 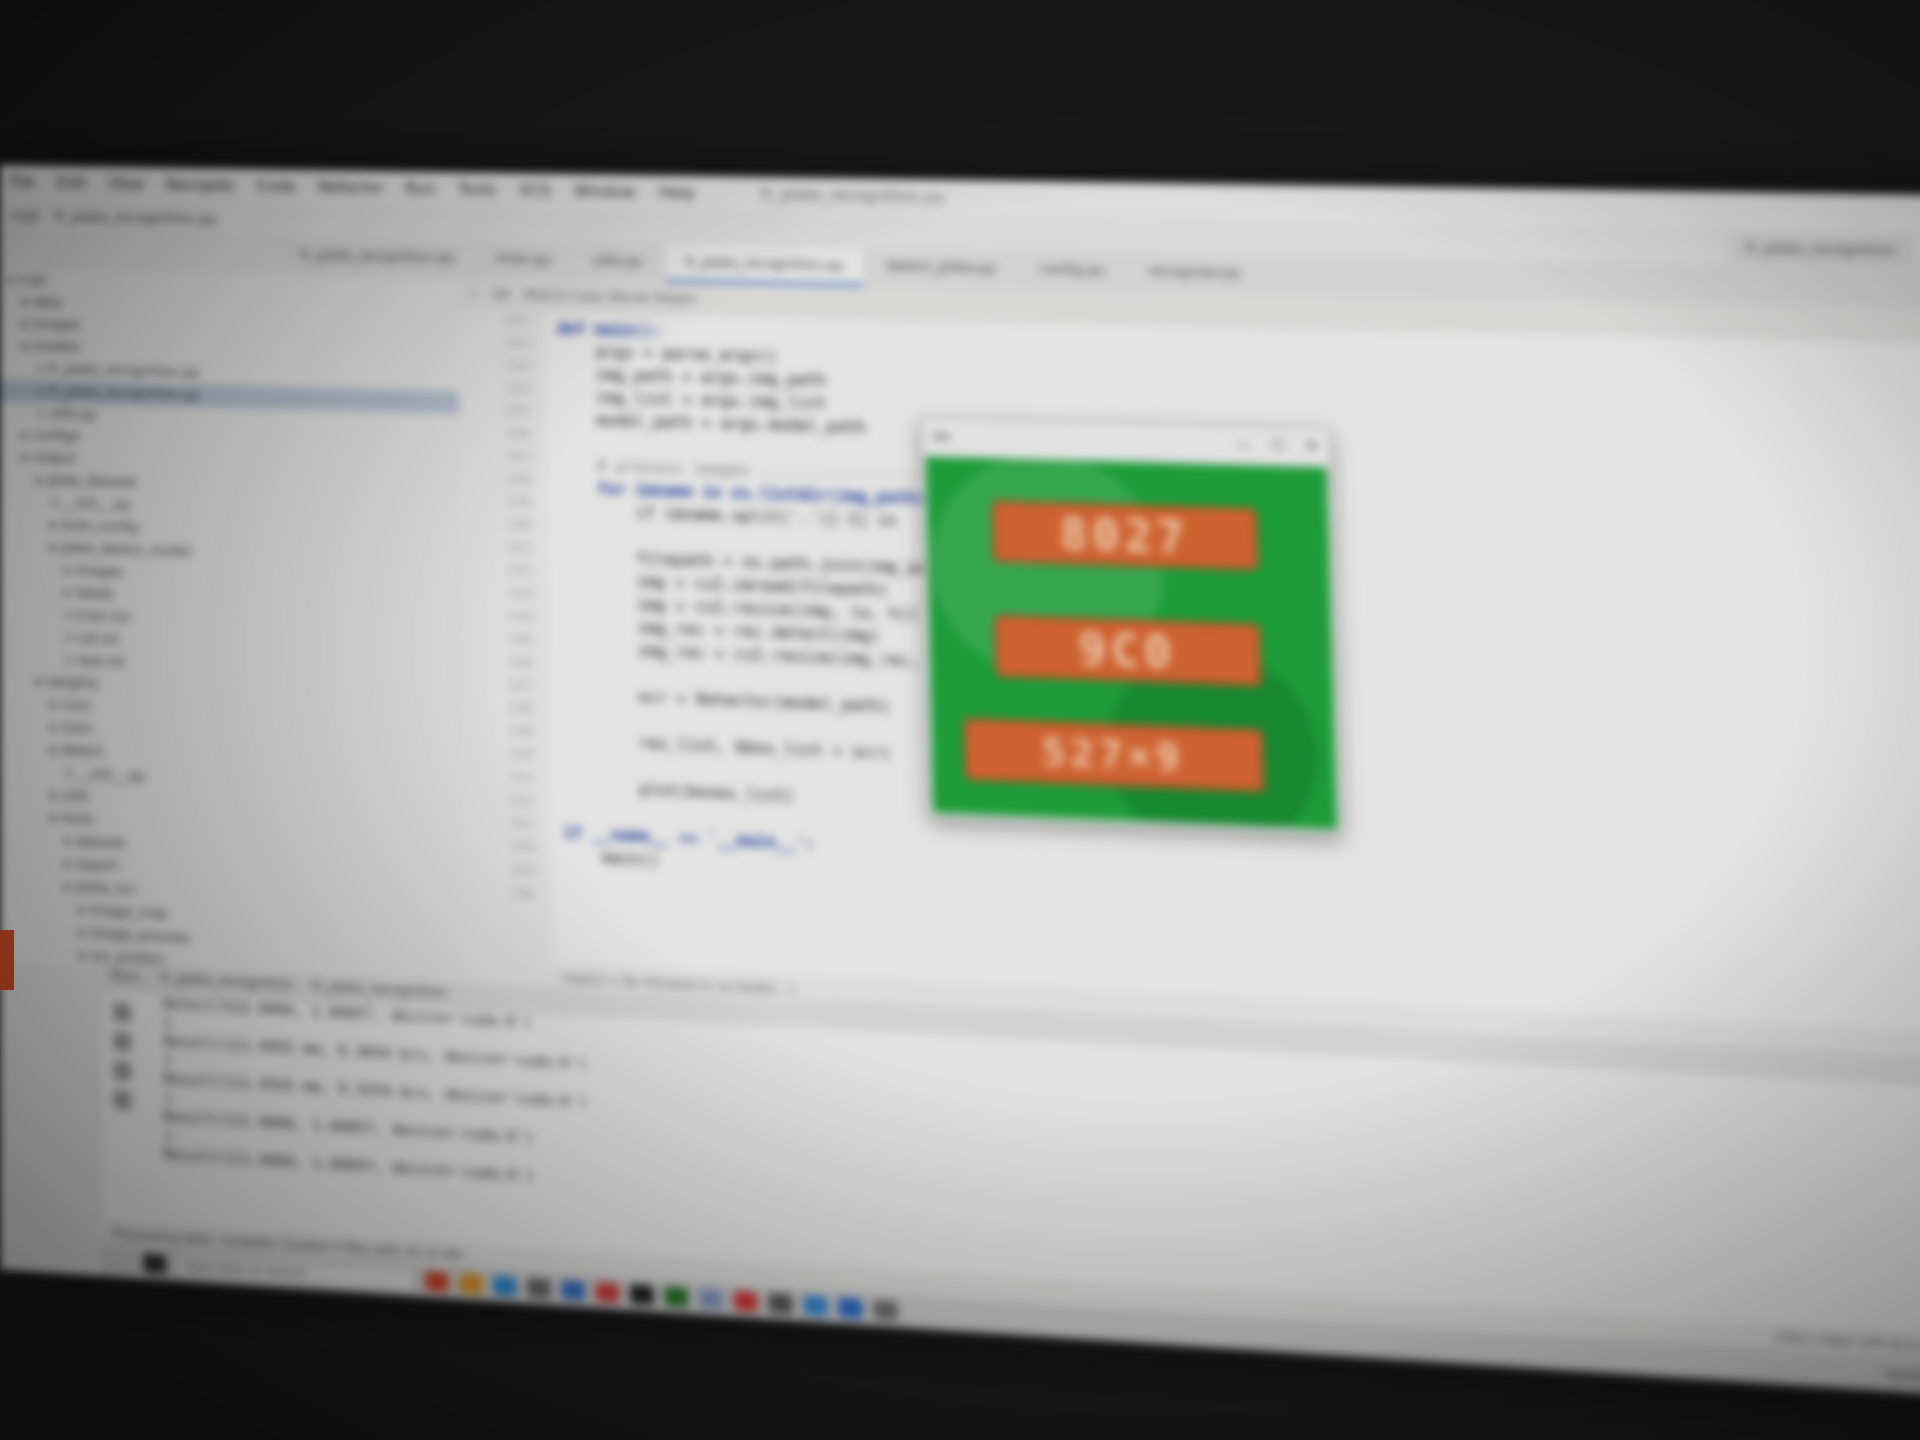 I want to click on tree-item-label: runs, so click(x=75, y=706).